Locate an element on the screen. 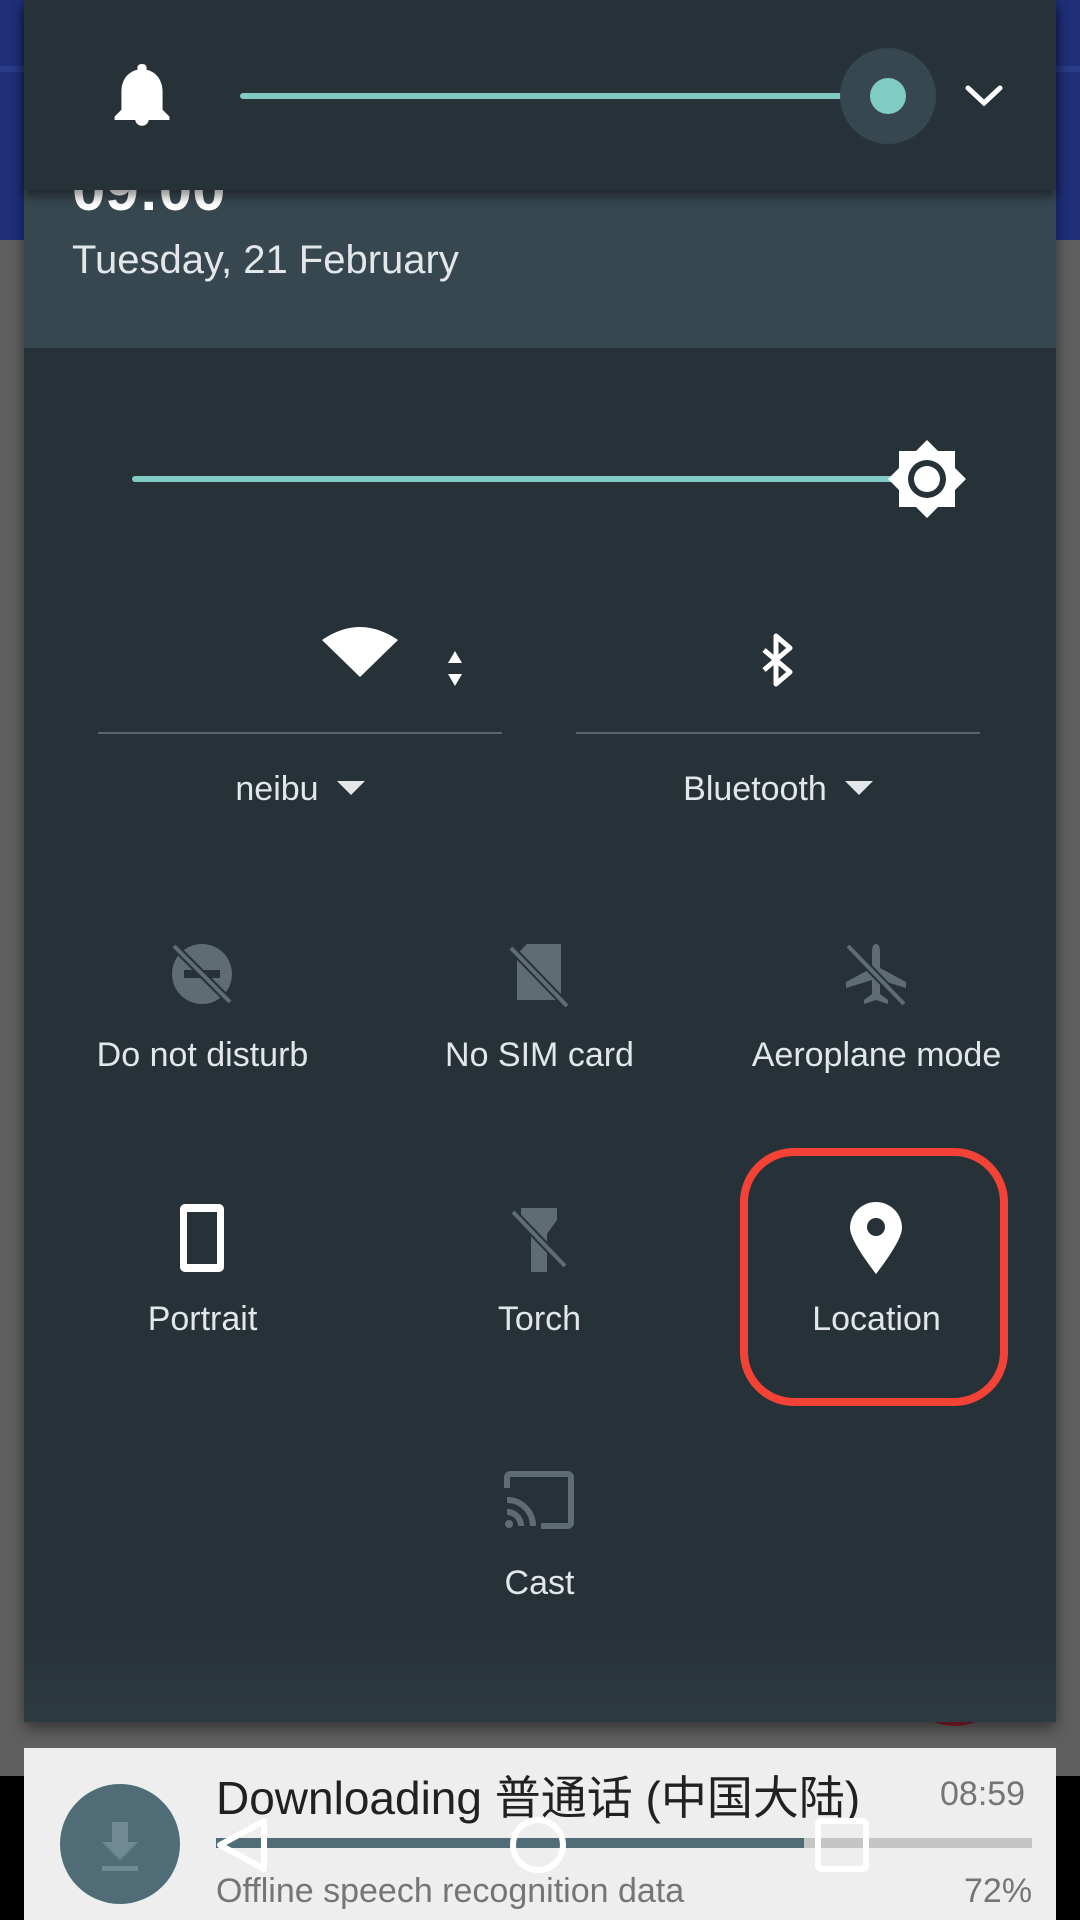  tile-label: No SIM card is located at coordinates (539, 1055).